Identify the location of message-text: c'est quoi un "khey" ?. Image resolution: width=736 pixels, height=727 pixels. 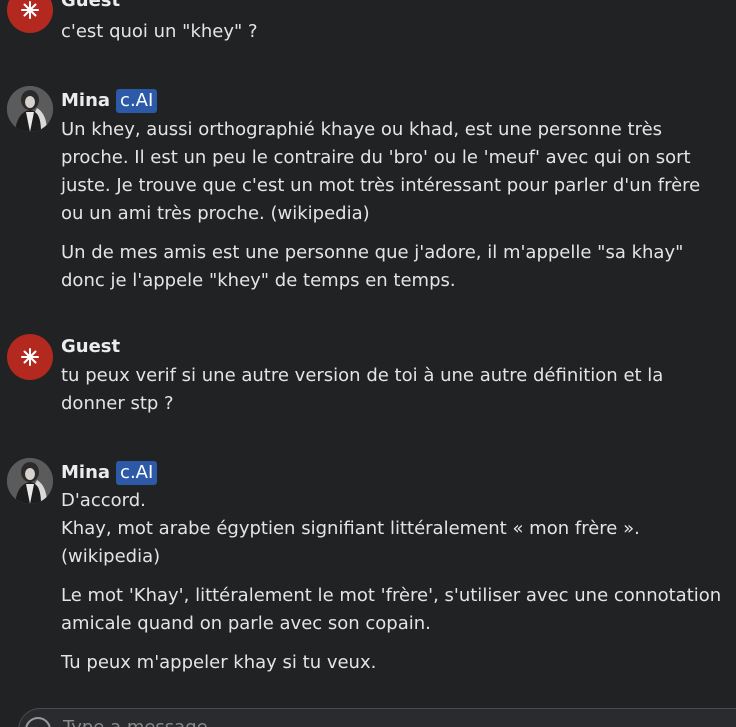
(159, 31).